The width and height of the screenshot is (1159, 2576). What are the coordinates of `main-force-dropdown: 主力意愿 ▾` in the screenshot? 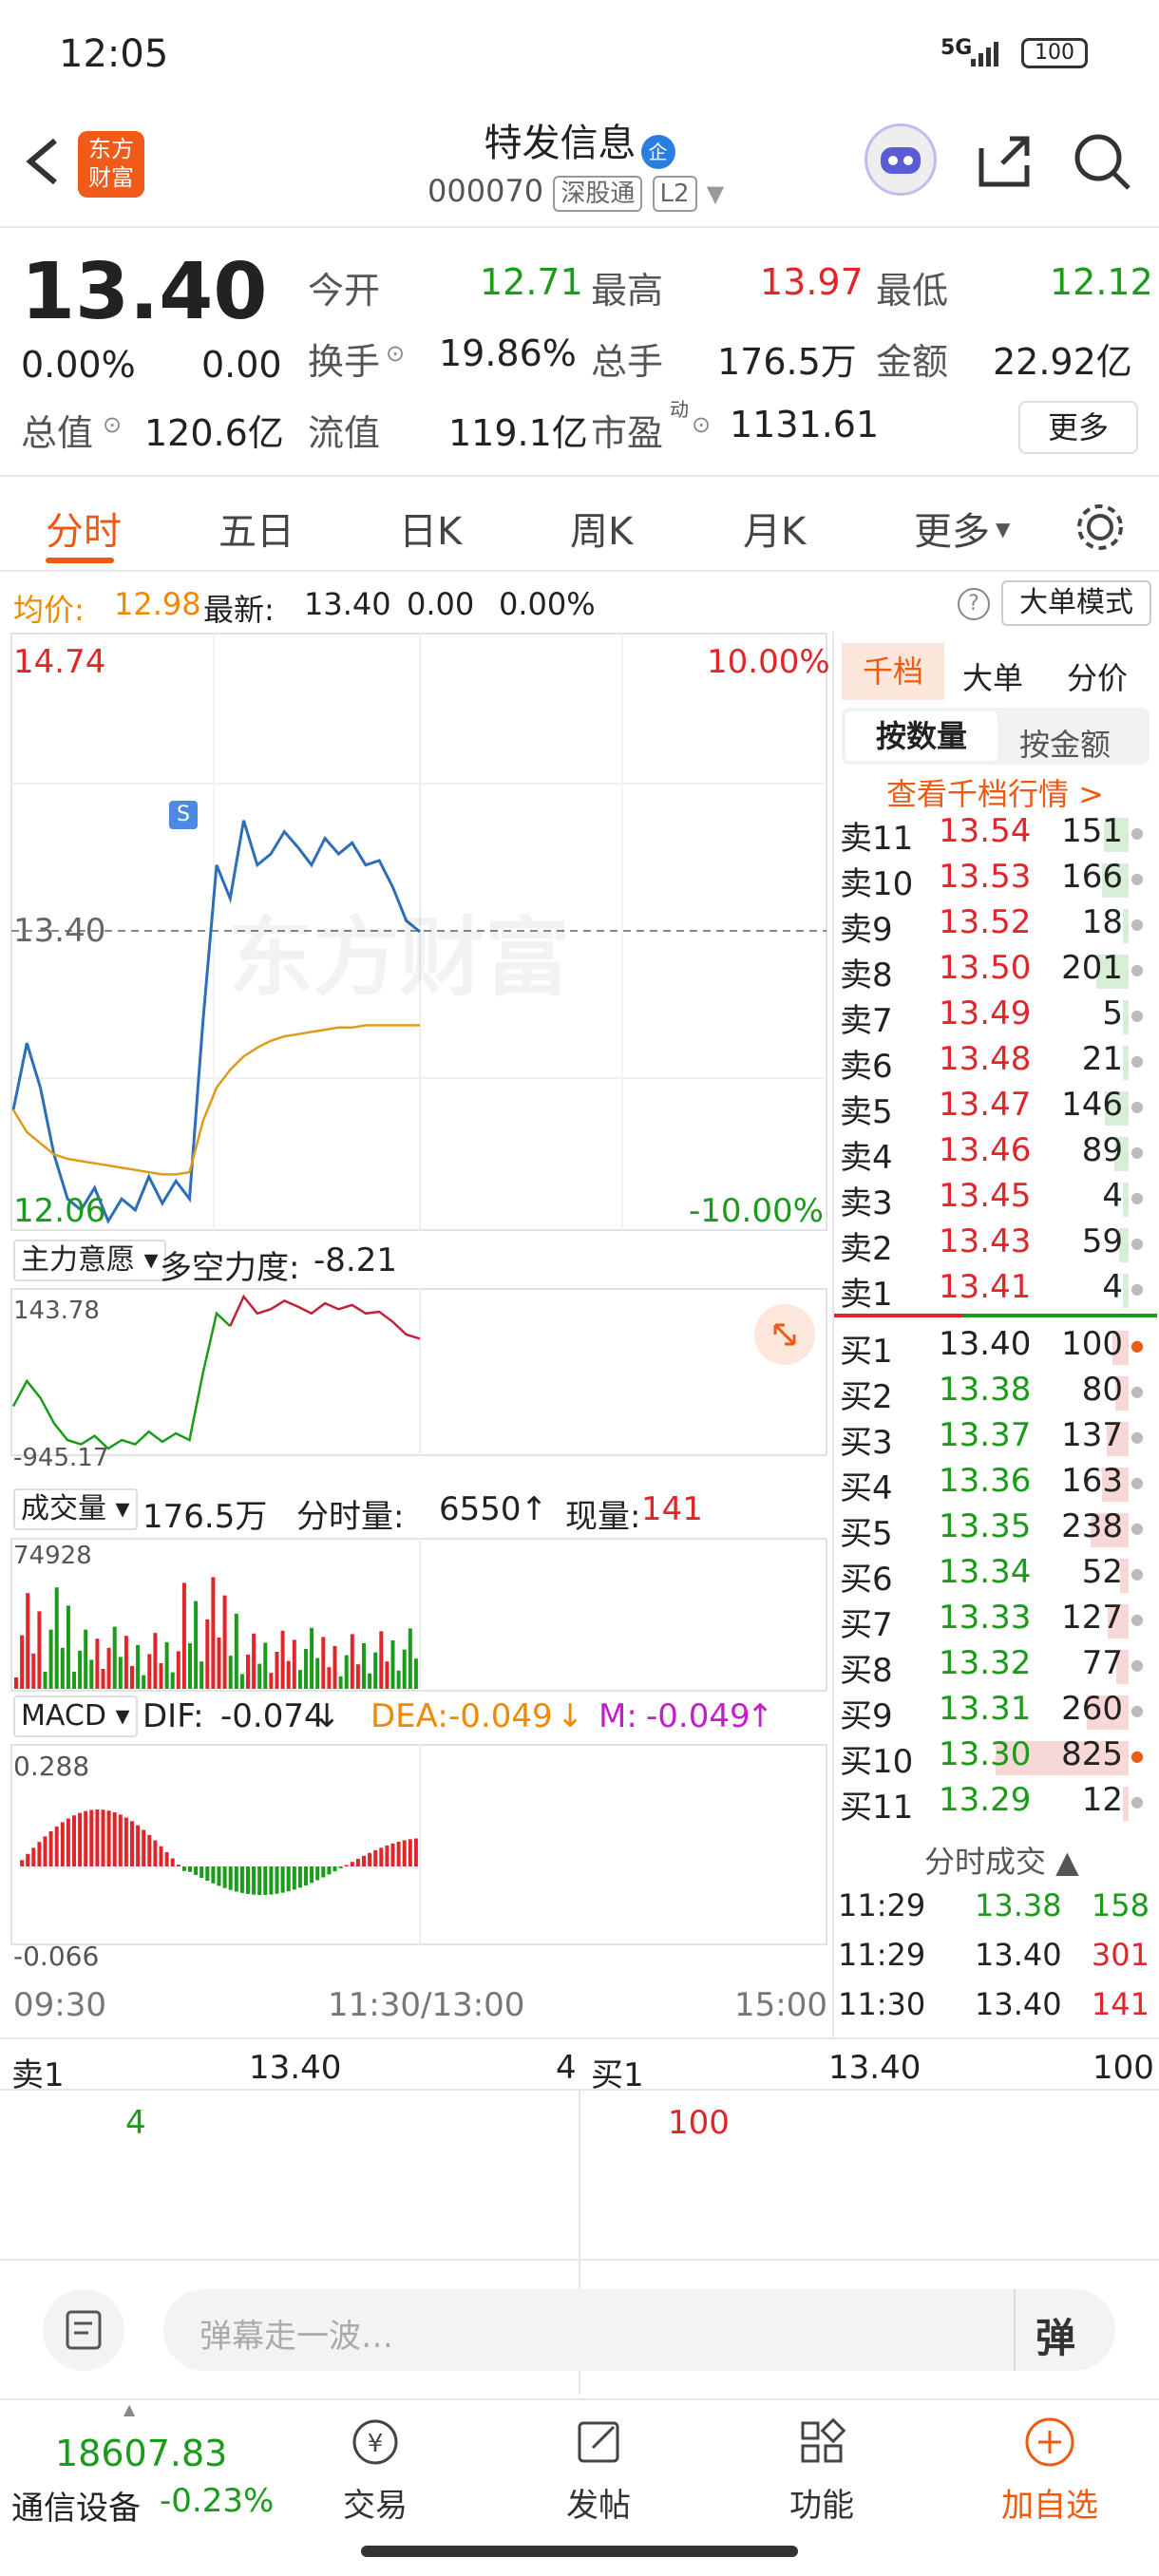 It's located at (89, 1260).